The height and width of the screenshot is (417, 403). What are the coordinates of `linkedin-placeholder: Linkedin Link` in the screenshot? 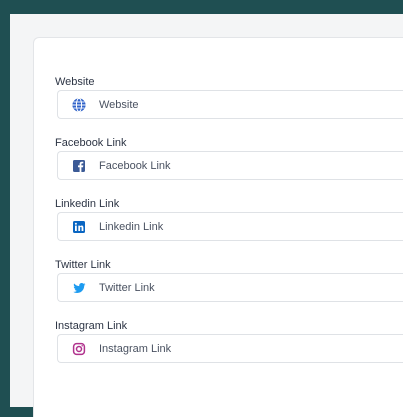 It's located at (131, 227).